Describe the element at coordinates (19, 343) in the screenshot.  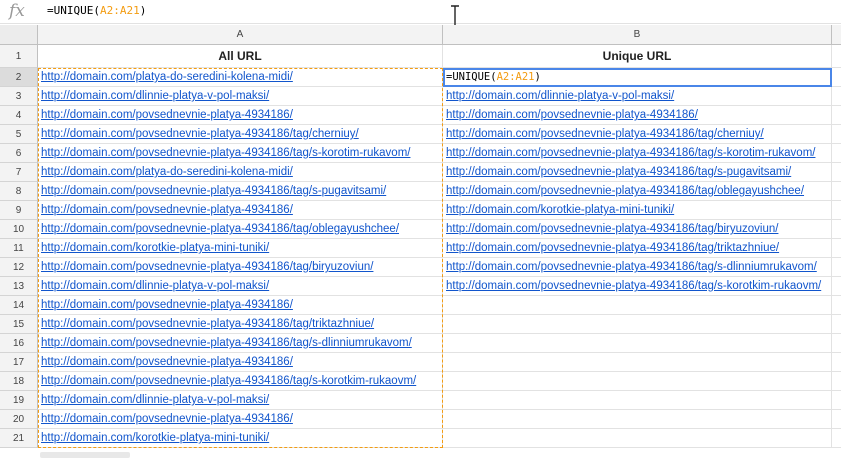
I see `row-number: 16` at that location.